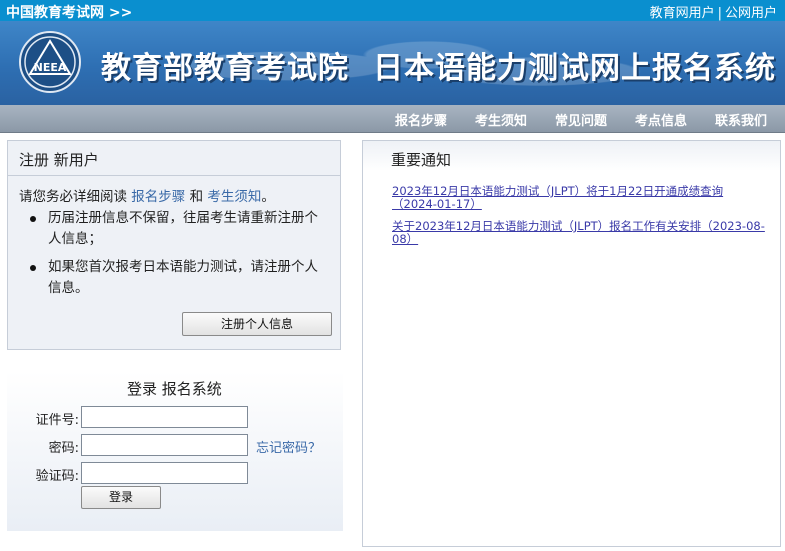 This screenshot has width=785, height=551. Describe the element at coordinates (158, 197) in the screenshot. I see `registration-steps-link: 报名步骤` at that location.